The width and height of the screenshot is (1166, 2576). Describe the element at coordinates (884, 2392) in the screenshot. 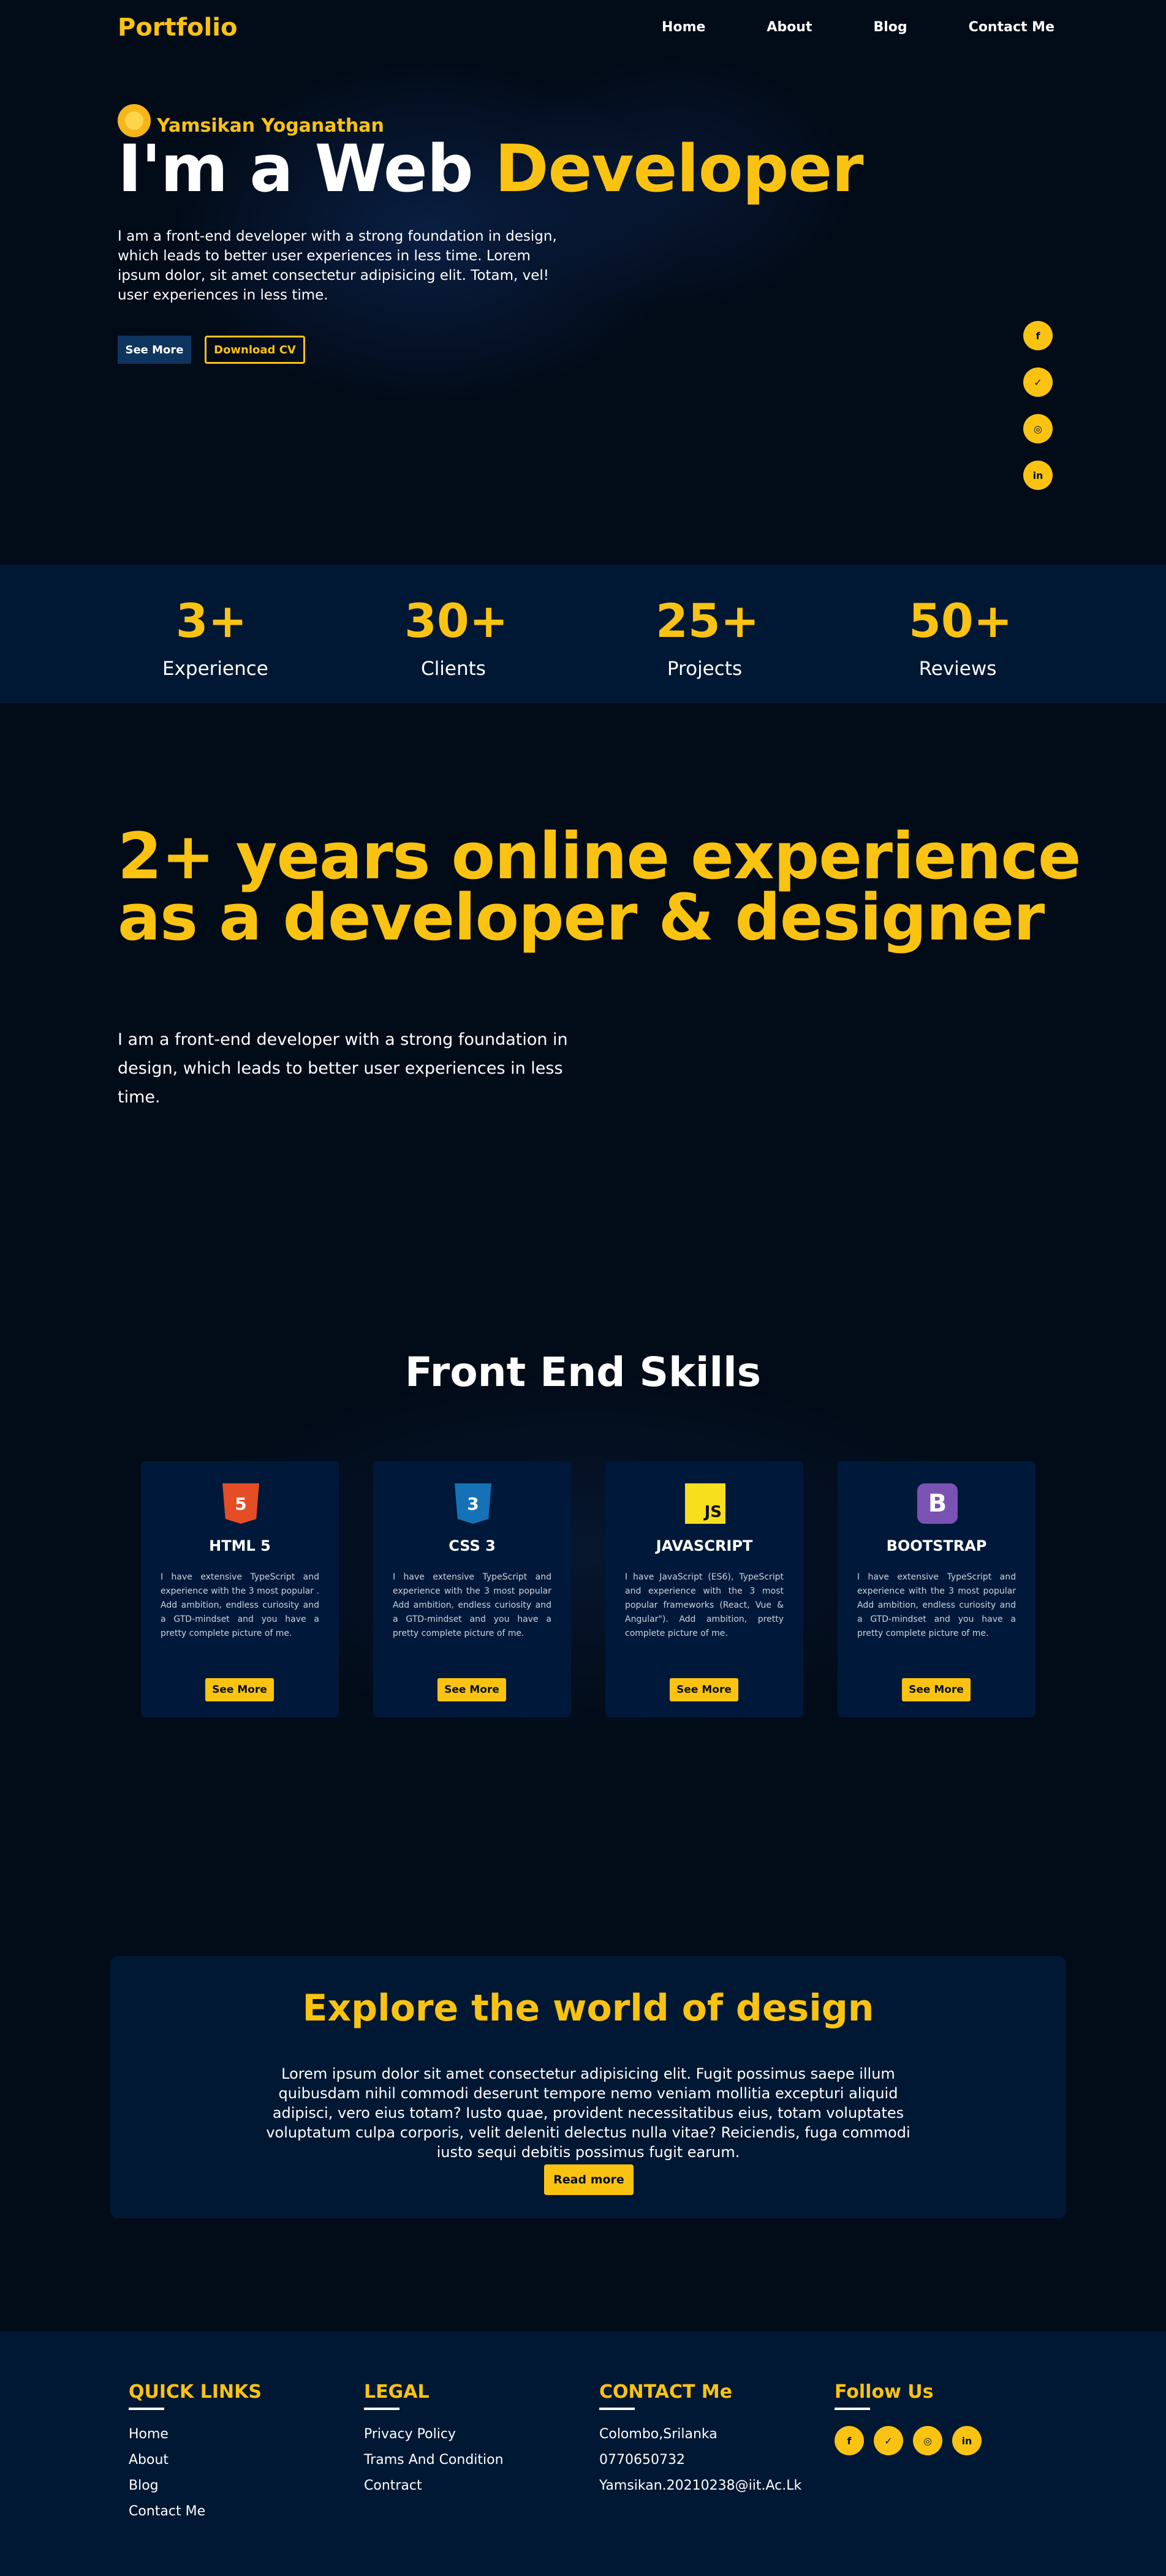

I see `footer-heading: Follow Us` at that location.